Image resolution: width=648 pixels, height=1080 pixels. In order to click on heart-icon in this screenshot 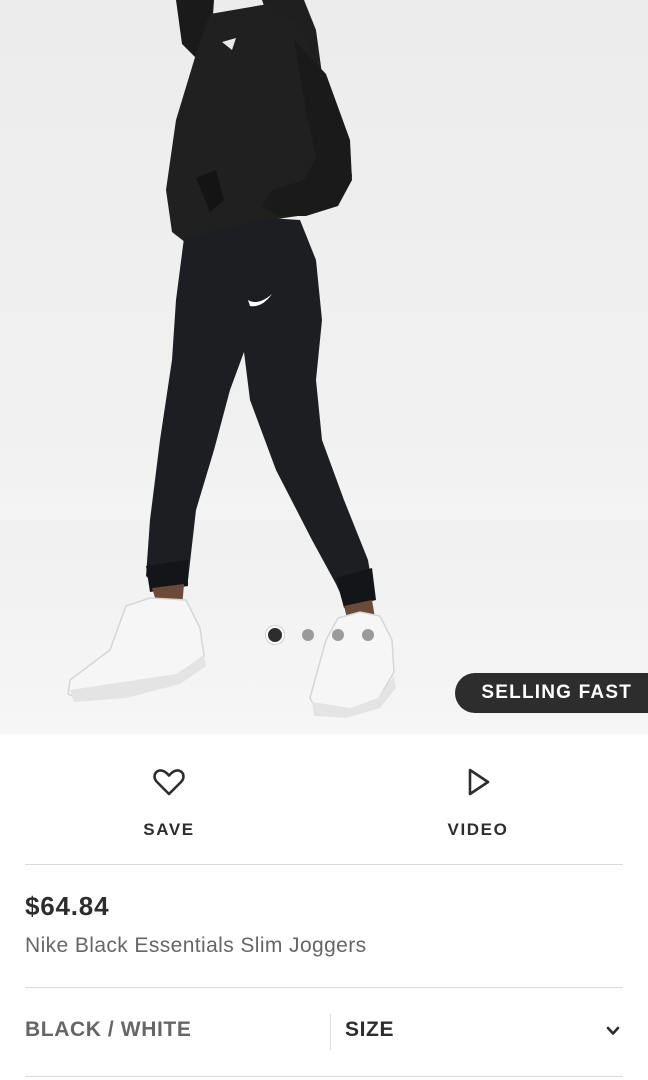, I will do `click(169, 782)`.